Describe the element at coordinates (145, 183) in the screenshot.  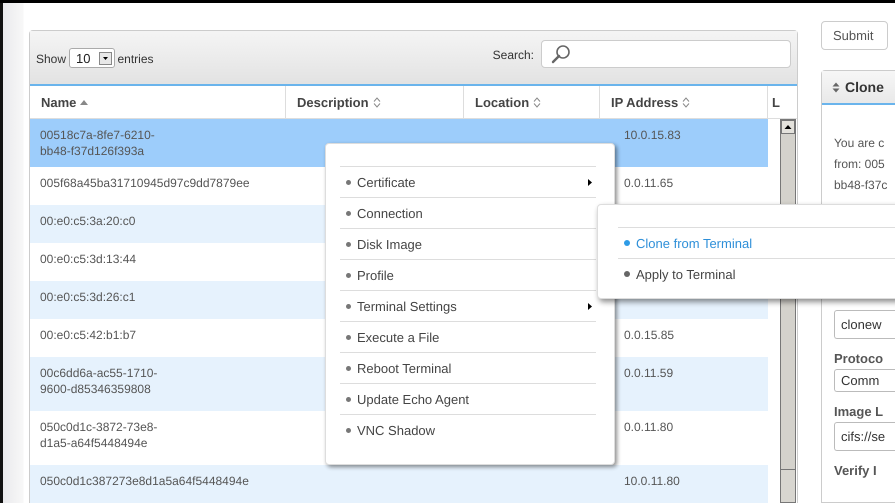
I see `table-cell: 005f68a45ba31710945d97c9dd7879ee` at that location.